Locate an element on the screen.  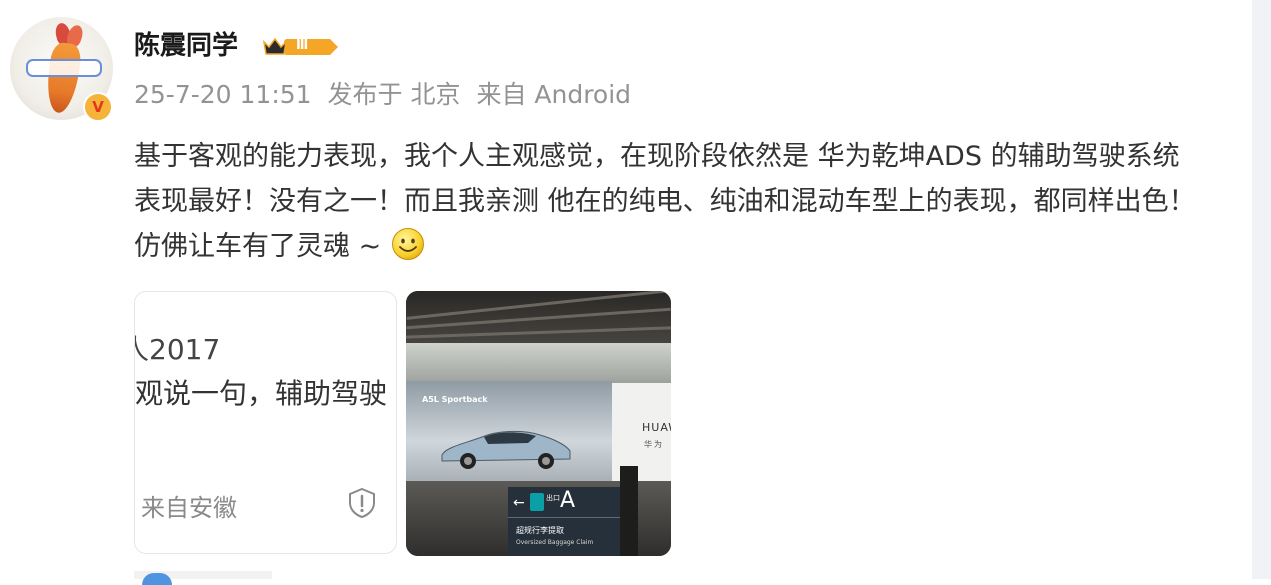
sign-baggage-cn: 超规行李提取 is located at coordinates (540, 530).